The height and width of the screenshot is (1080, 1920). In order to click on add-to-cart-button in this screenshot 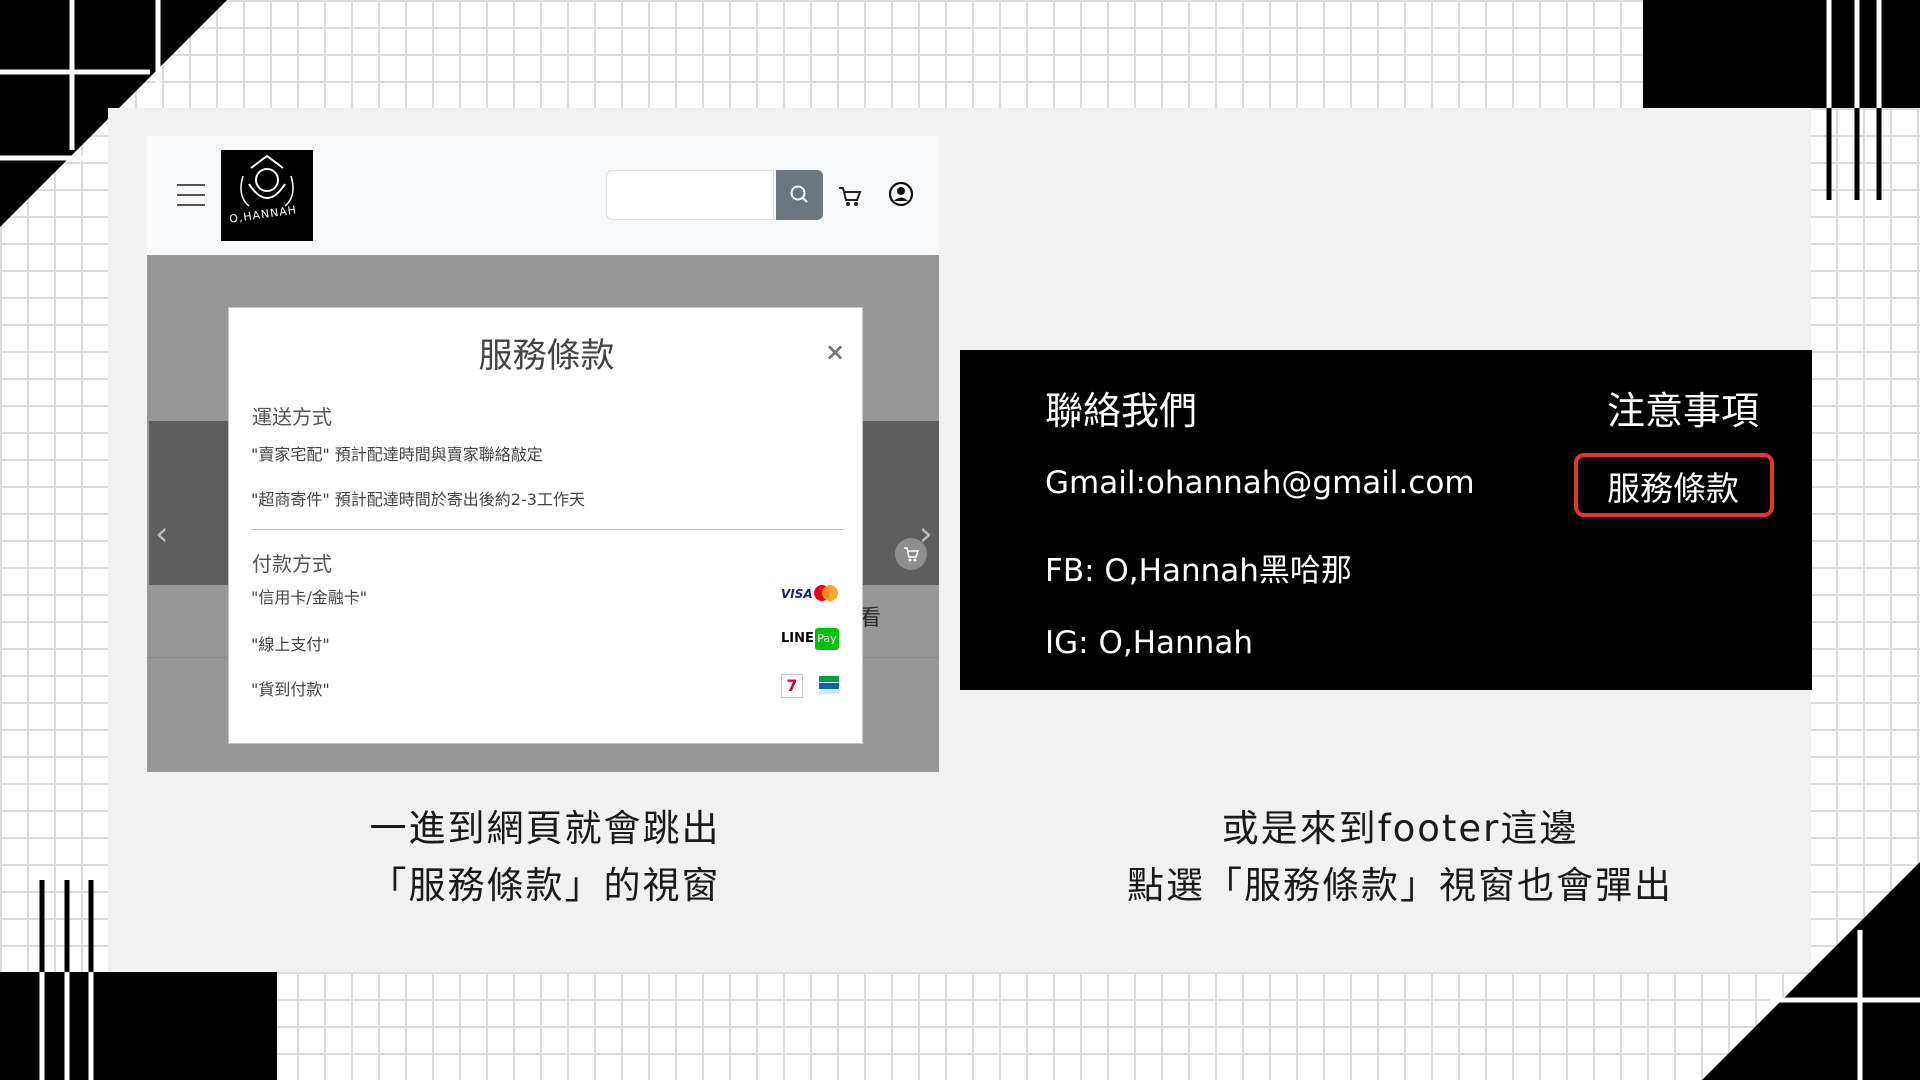, I will do `click(911, 554)`.